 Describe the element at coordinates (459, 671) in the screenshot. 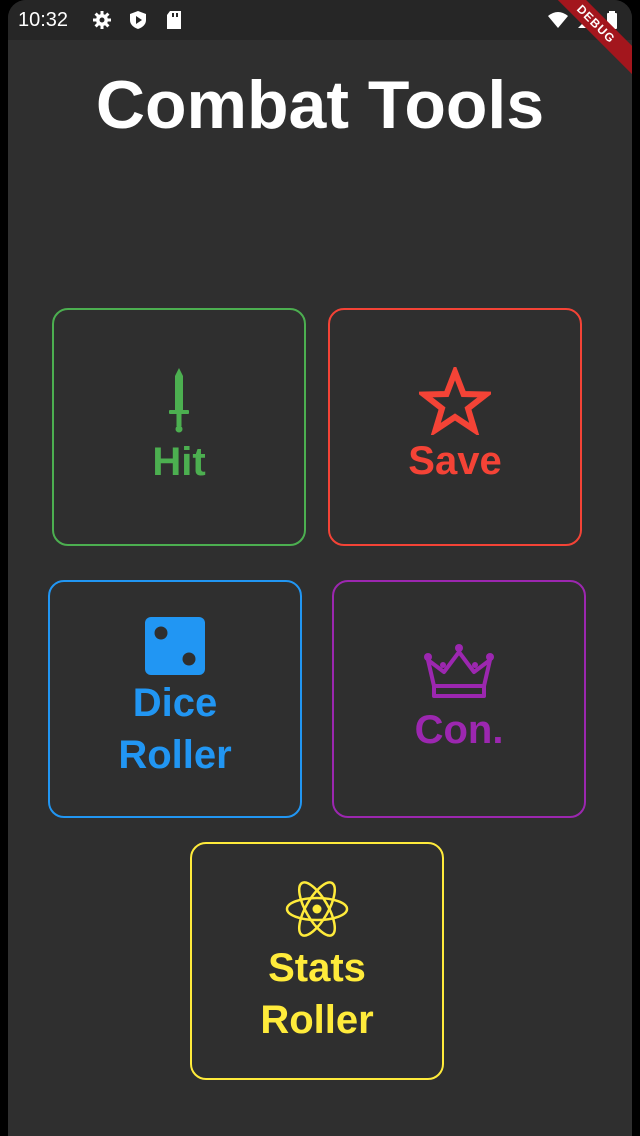

I see `crown-icon` at that location.